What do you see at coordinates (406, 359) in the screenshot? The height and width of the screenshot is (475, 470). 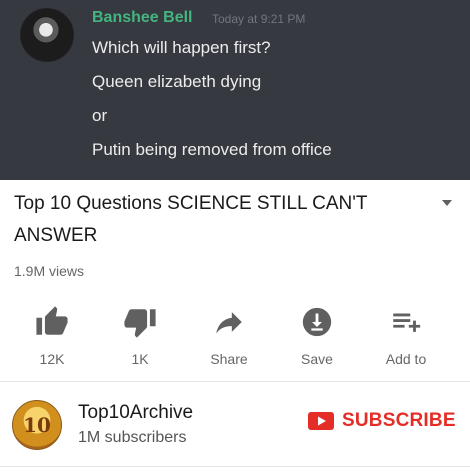 I see `add-to-label: Add to` at bounding box center [406, 359].